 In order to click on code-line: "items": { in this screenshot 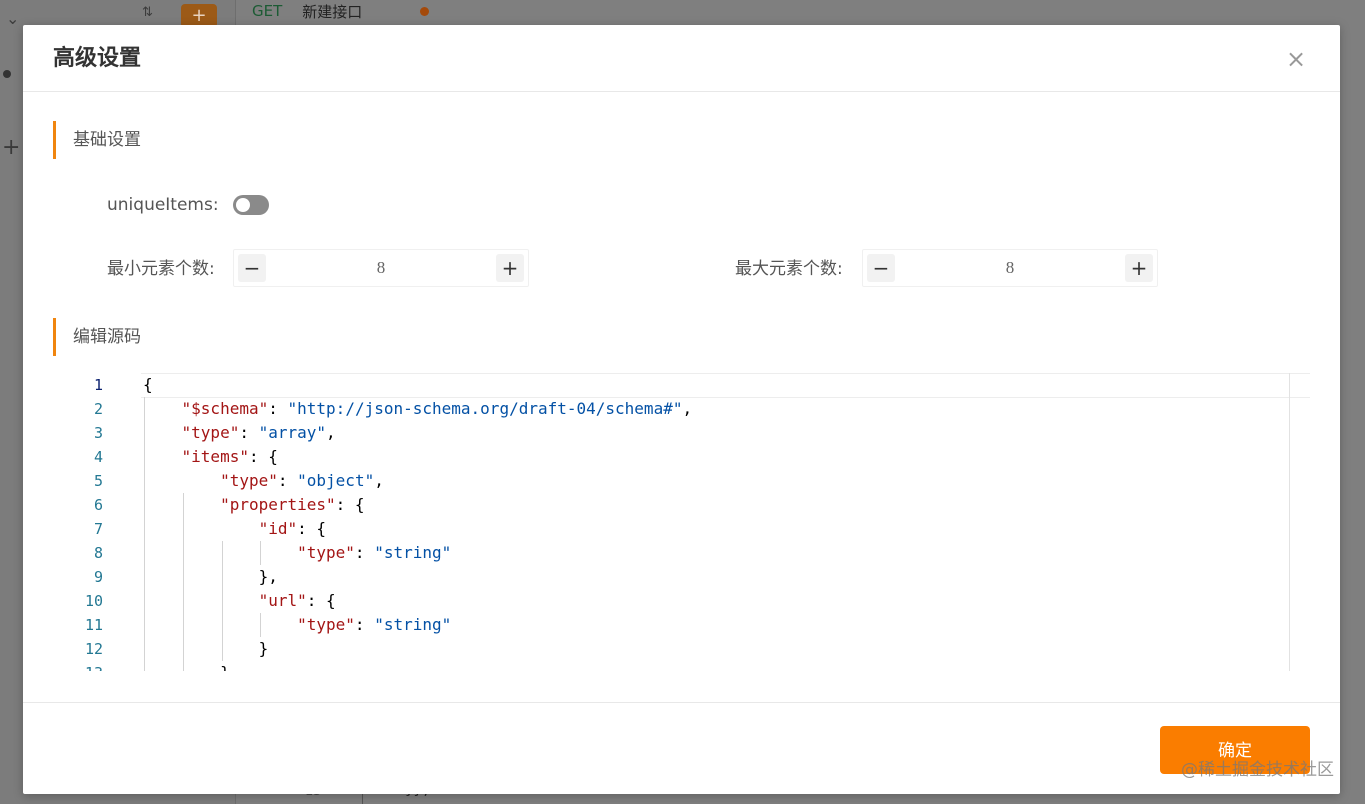, I will do `click(229, 456)`.